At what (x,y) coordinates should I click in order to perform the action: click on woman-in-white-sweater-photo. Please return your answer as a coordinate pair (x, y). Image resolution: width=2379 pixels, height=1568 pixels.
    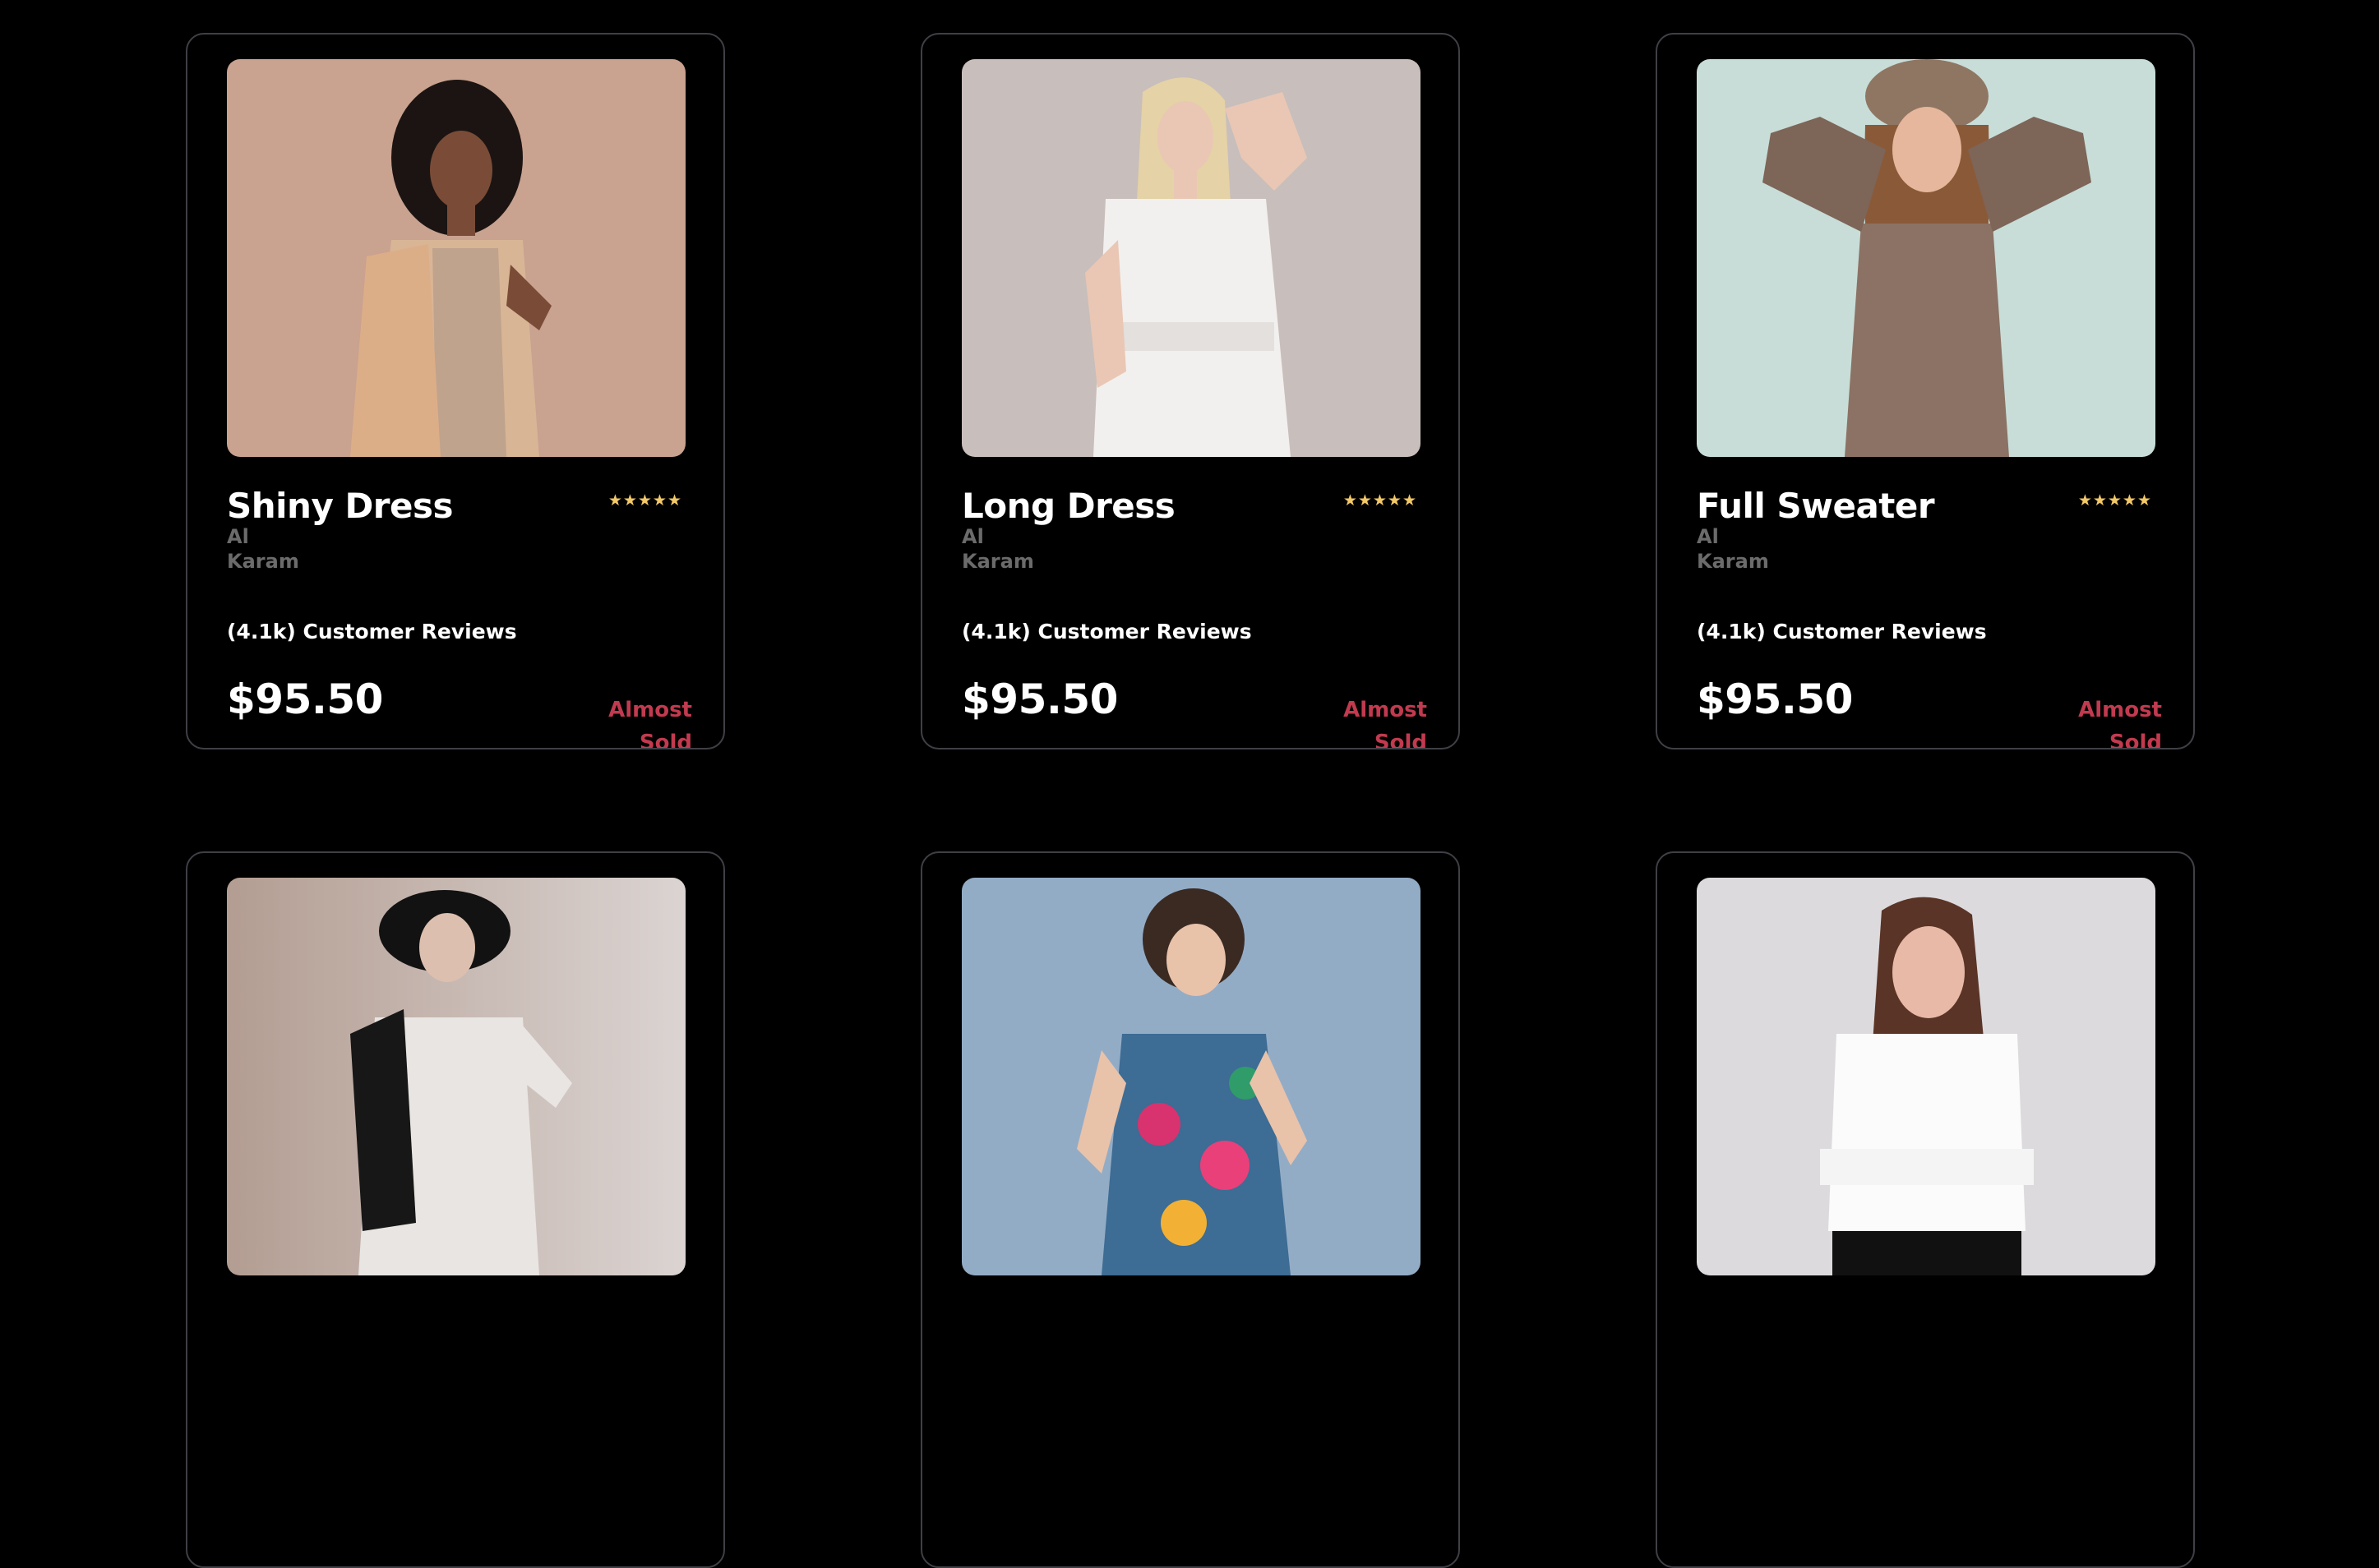
    Looking at the image, I should click on (1926, 1076).